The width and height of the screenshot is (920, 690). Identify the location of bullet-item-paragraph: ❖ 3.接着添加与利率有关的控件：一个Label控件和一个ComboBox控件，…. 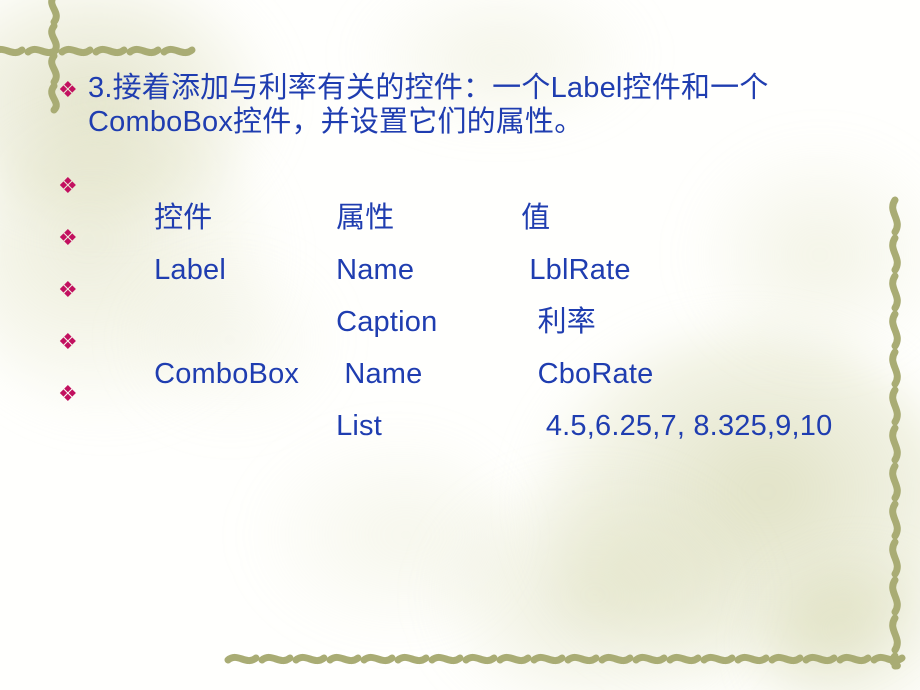
(478, 105).